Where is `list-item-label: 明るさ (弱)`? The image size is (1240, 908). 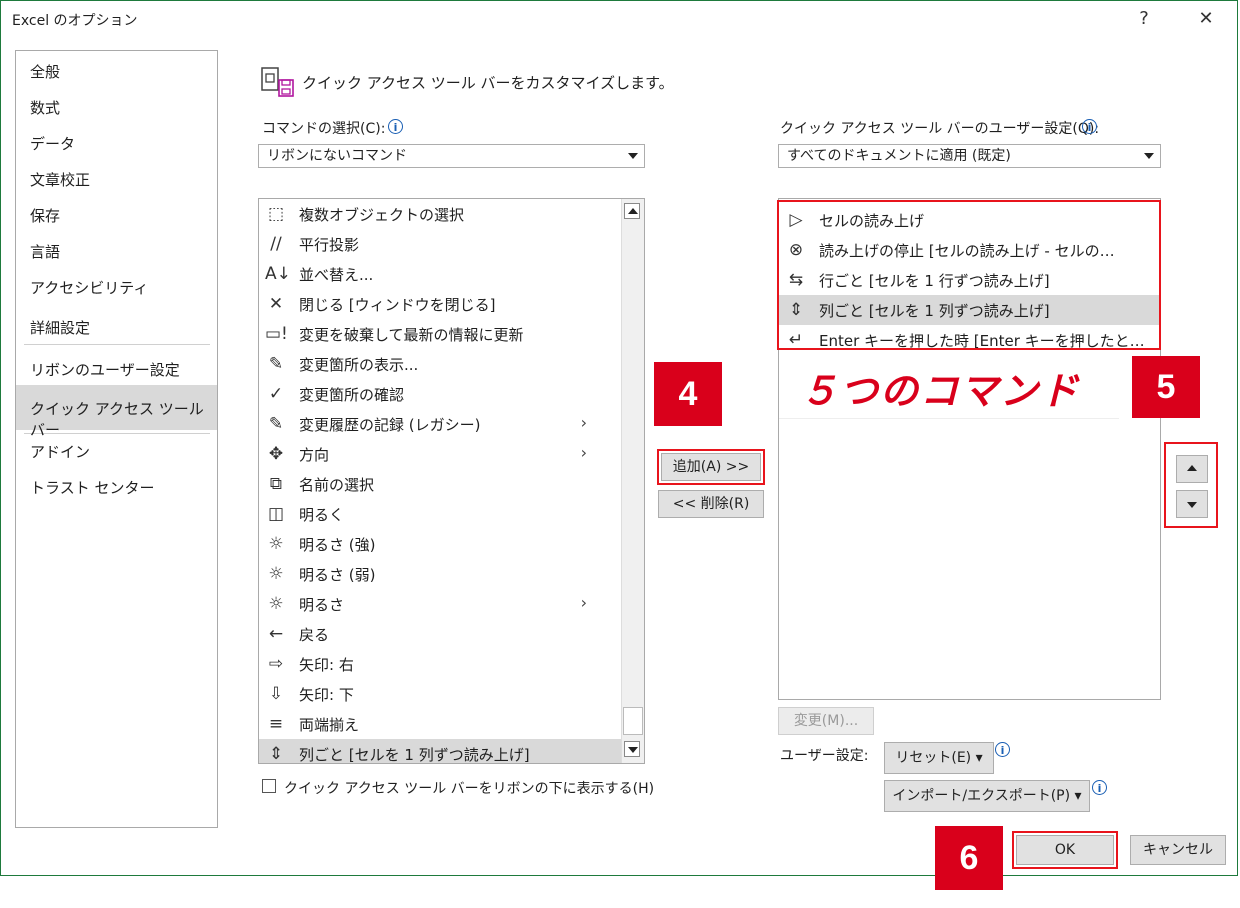
list-item-label: 明るさ (弱) is located at coordinates (337, 575).